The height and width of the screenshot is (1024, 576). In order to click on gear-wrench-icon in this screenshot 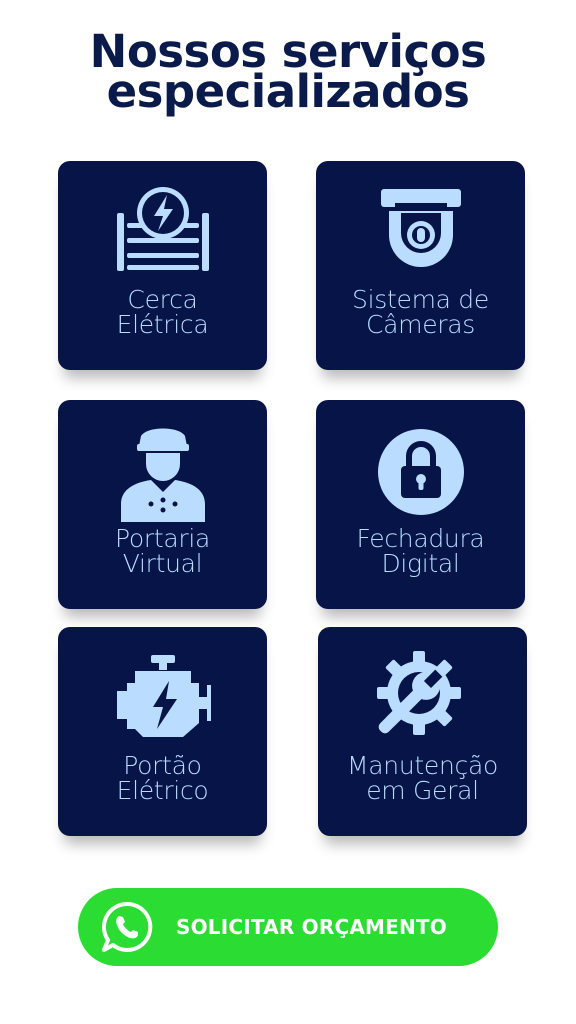, I will do `click(423, 699)`.